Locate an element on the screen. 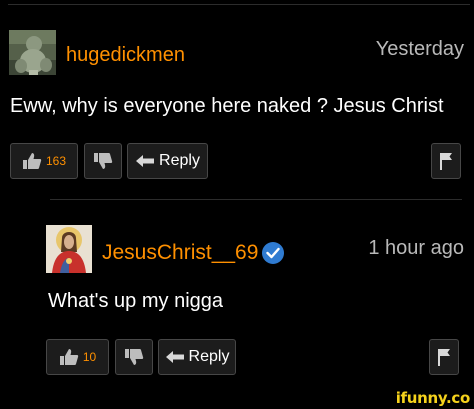 This screenshot has height=409, width=474. like-button: 10 is located at coordinates (77, 357).